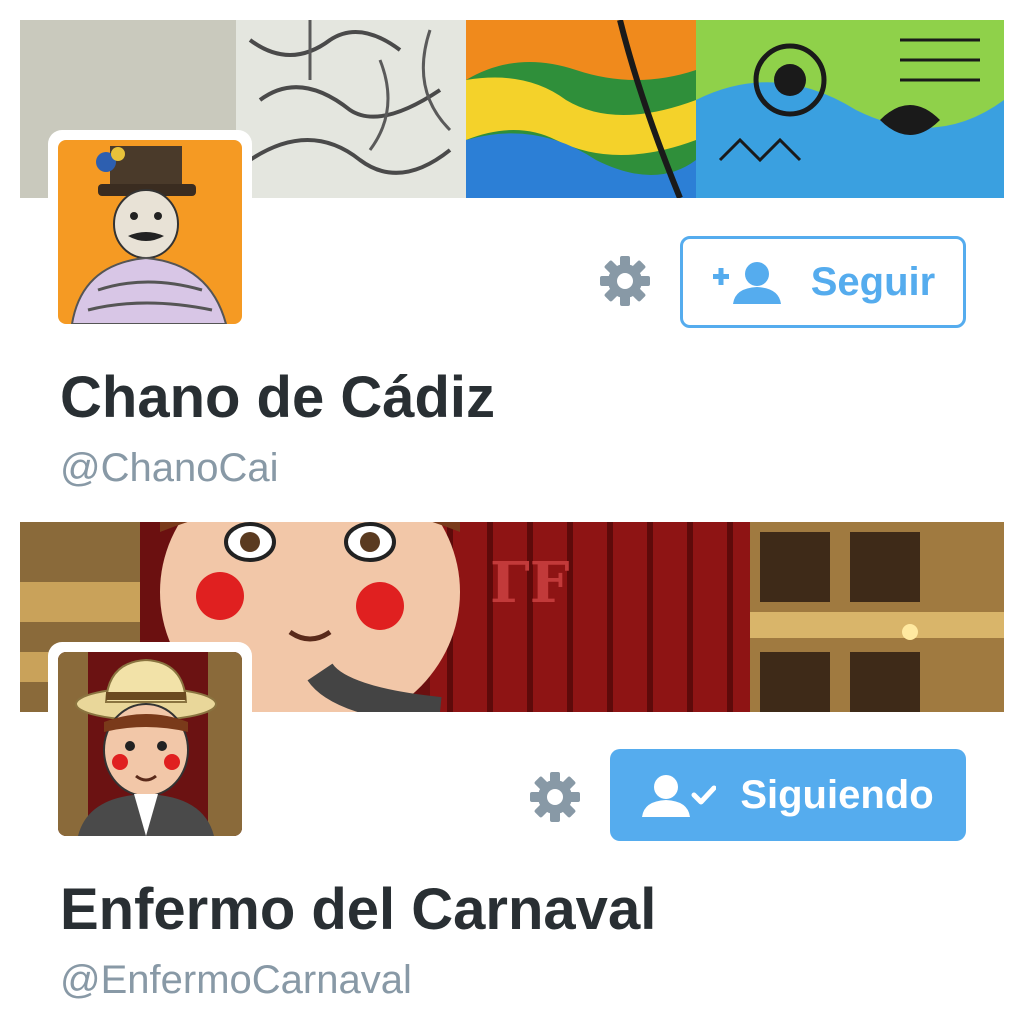  What do you see at coordinates (278, 397) in the screenshot?
I see `display-name: Chano de Cádiz` at bounding box center [278, 397].